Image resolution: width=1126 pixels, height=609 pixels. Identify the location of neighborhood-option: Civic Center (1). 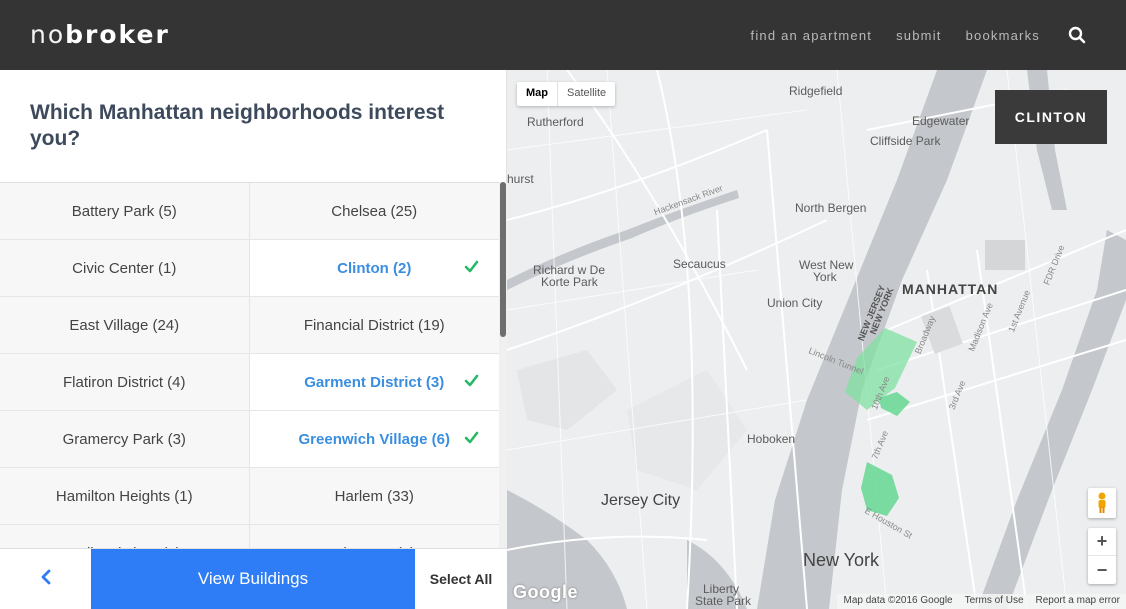
(125, 268).